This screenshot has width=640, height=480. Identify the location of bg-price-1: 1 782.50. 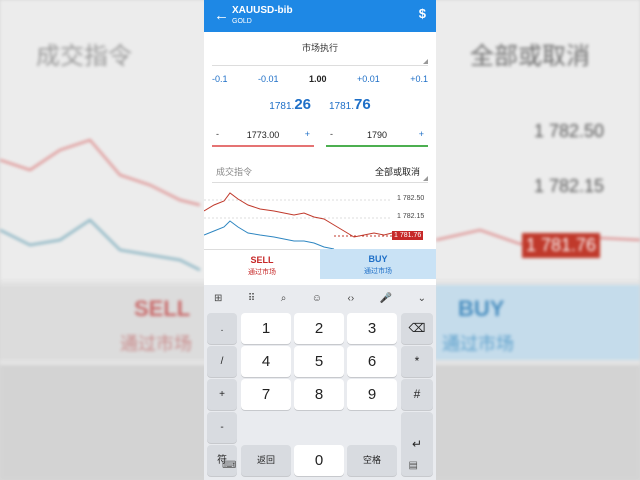
(569, 131).